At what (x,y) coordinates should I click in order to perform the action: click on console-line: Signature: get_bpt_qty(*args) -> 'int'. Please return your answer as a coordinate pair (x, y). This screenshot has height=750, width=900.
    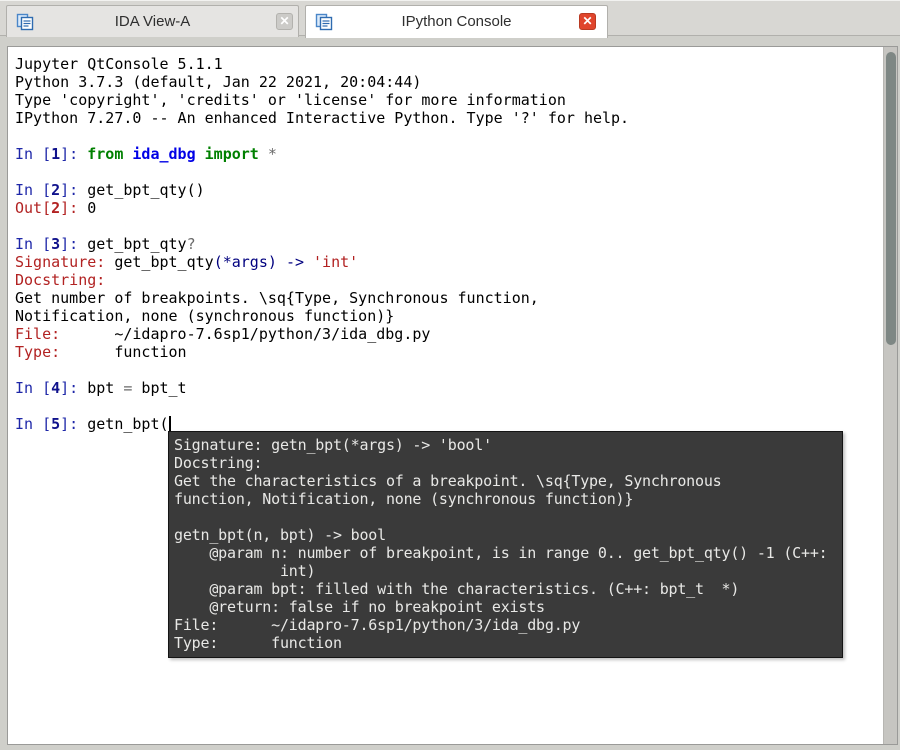
    Looking at the image, I should click on (187, 262).